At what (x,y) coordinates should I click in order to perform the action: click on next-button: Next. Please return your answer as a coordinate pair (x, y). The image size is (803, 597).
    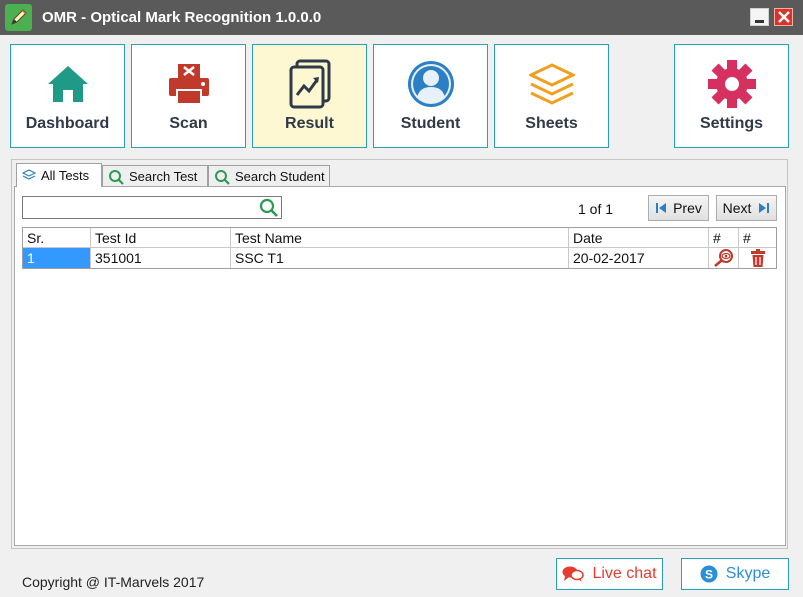
    Looking at the image, I should click on (746, 208).